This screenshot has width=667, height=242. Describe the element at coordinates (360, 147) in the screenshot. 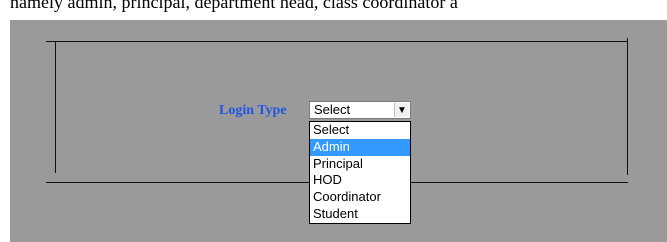

I see `option-admin: Admin` at that location.